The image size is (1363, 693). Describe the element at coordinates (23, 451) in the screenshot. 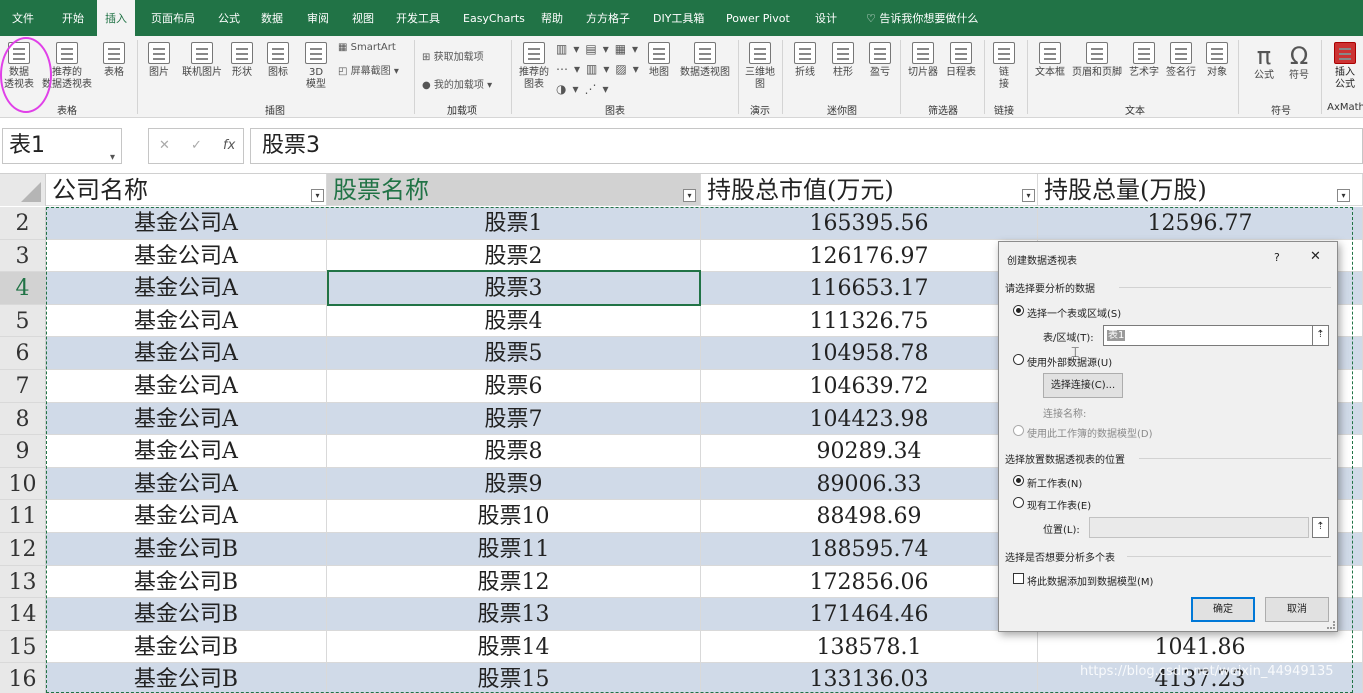

I see `row-number: 9` at that location.